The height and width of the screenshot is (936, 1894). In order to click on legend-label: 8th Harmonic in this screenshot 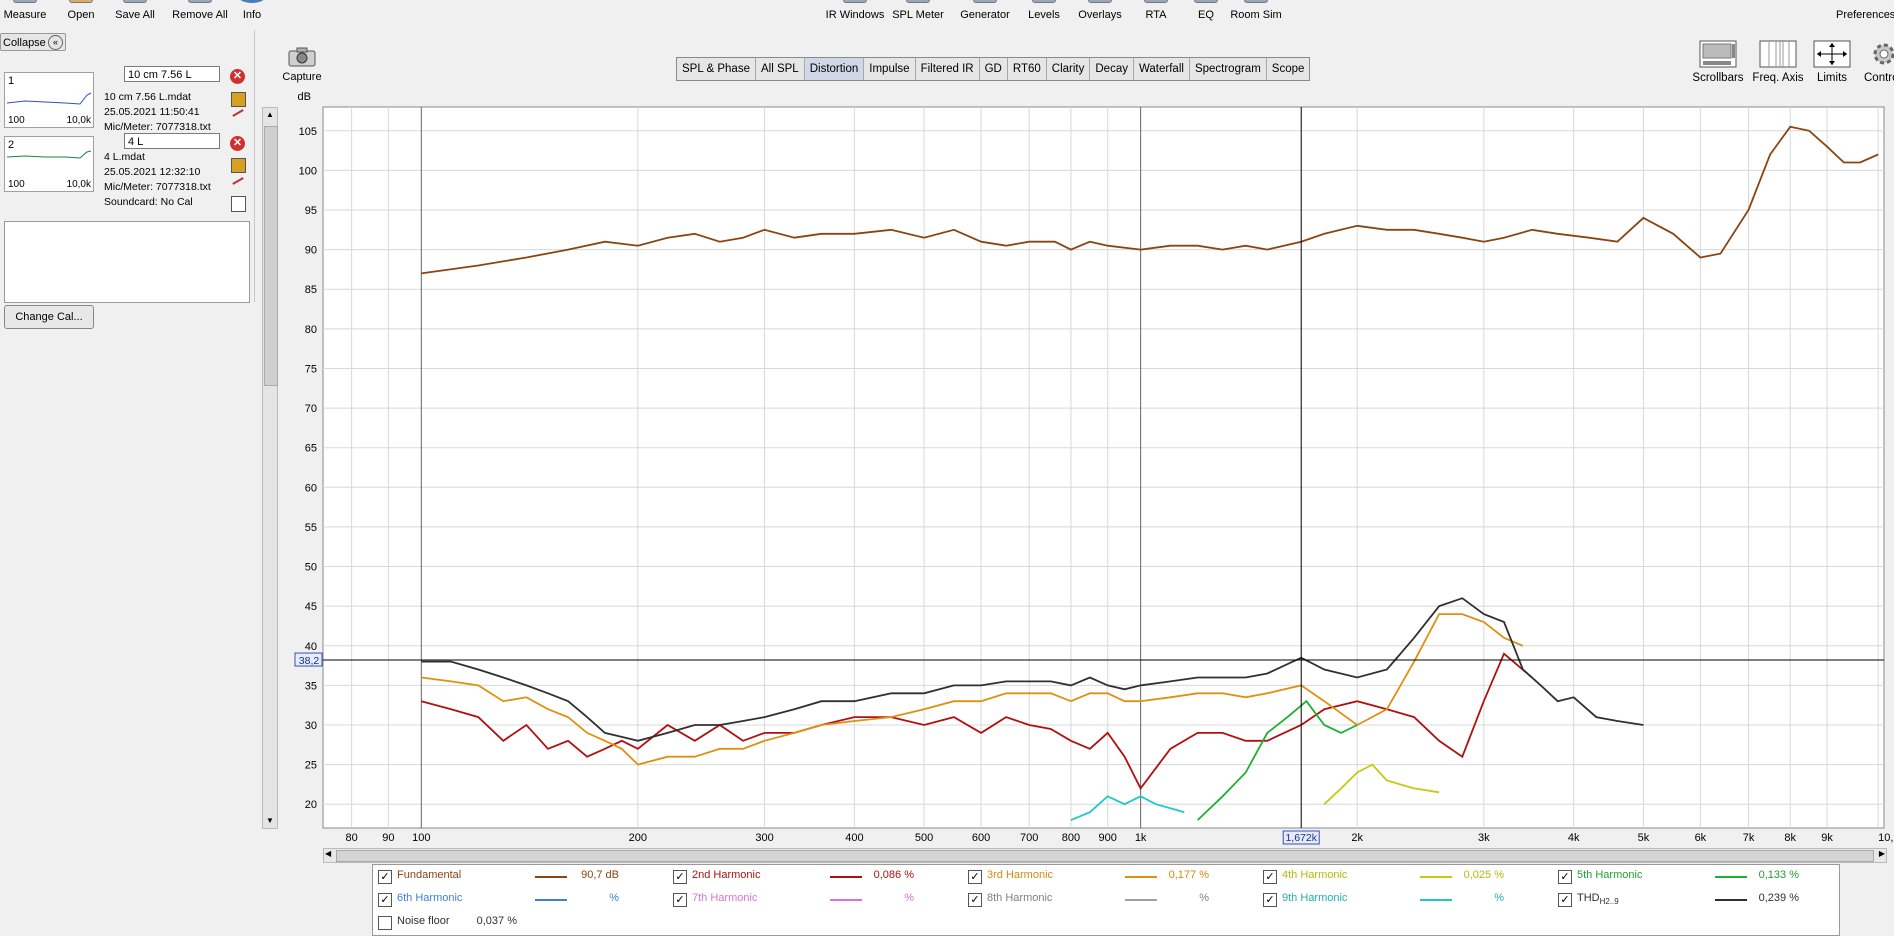, I will do `click(1019, 898)`.